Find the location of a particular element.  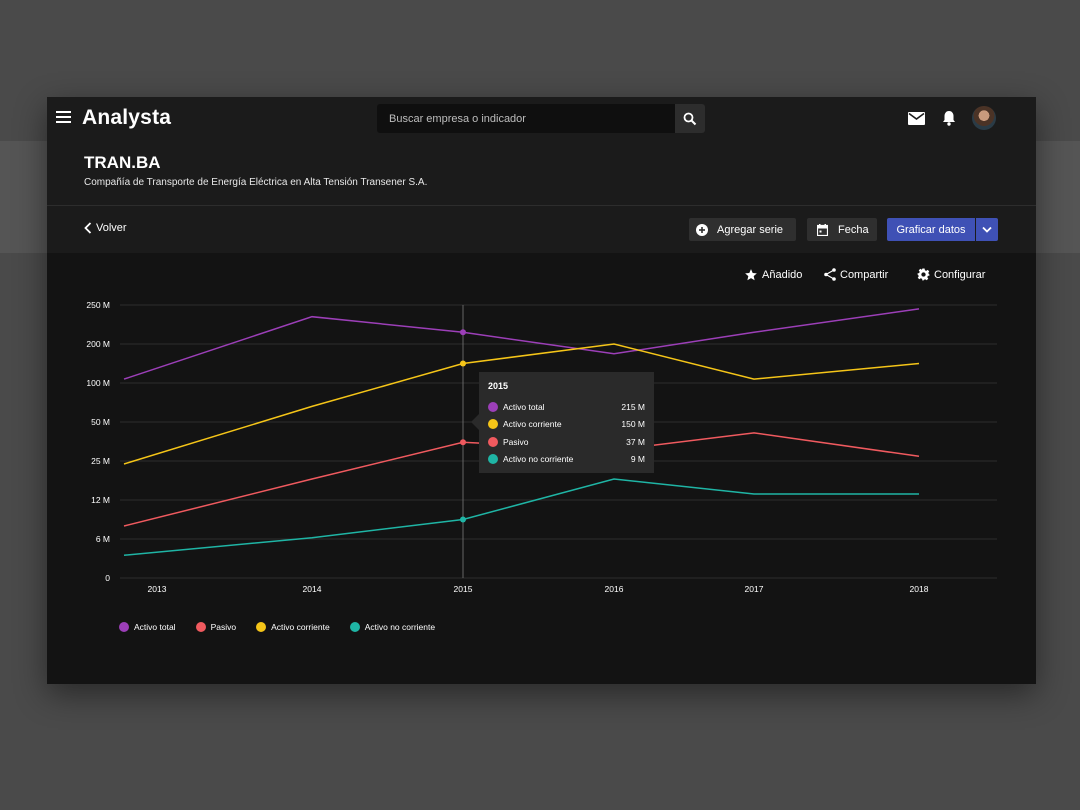

tooltip-value: 150 M is located at coordinates (633, 424).